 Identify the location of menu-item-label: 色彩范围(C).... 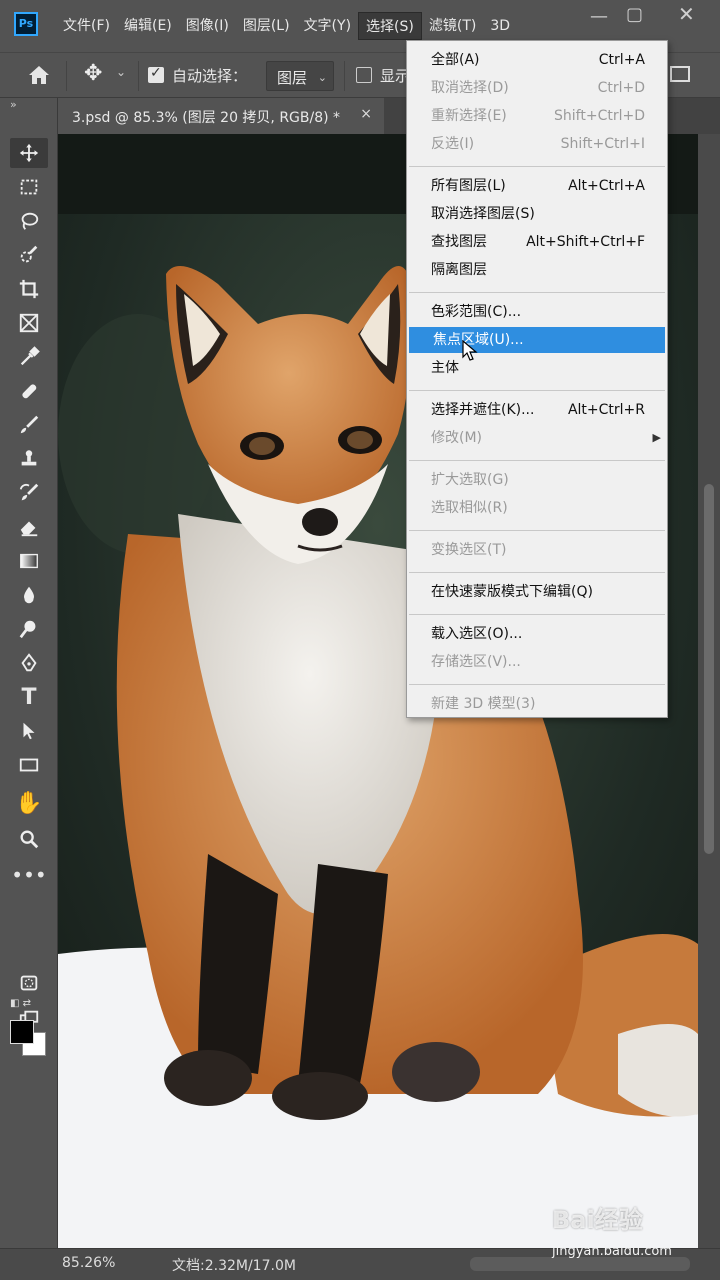
(476, 312).